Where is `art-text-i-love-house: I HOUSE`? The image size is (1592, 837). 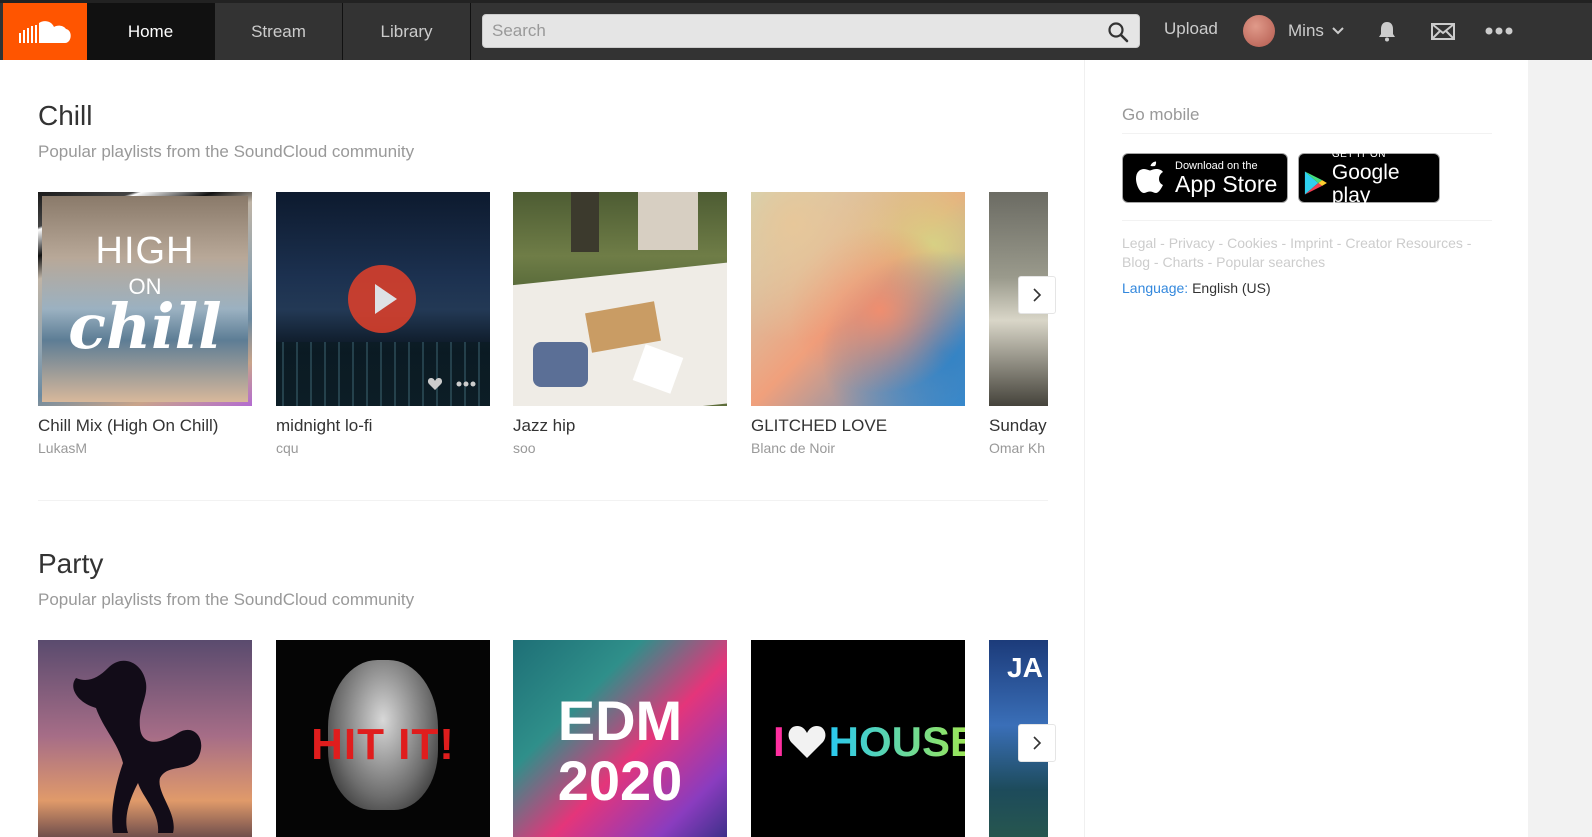 art-text-i-love-house: I HOUSE is located at coordinates (869, 742).